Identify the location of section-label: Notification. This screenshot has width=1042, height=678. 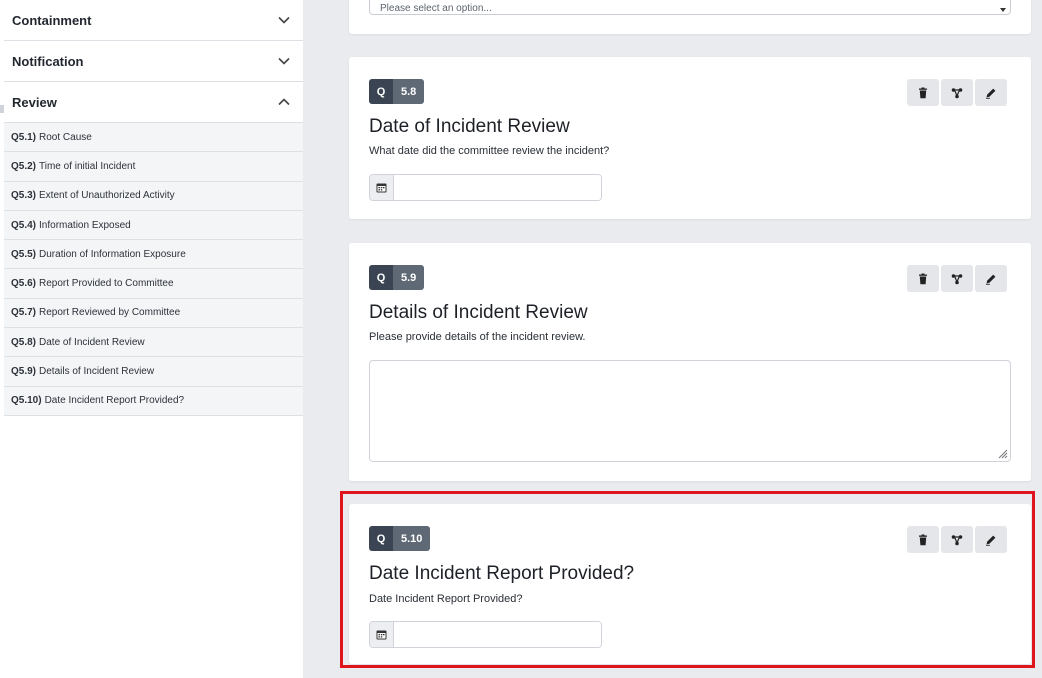
(48, 61).